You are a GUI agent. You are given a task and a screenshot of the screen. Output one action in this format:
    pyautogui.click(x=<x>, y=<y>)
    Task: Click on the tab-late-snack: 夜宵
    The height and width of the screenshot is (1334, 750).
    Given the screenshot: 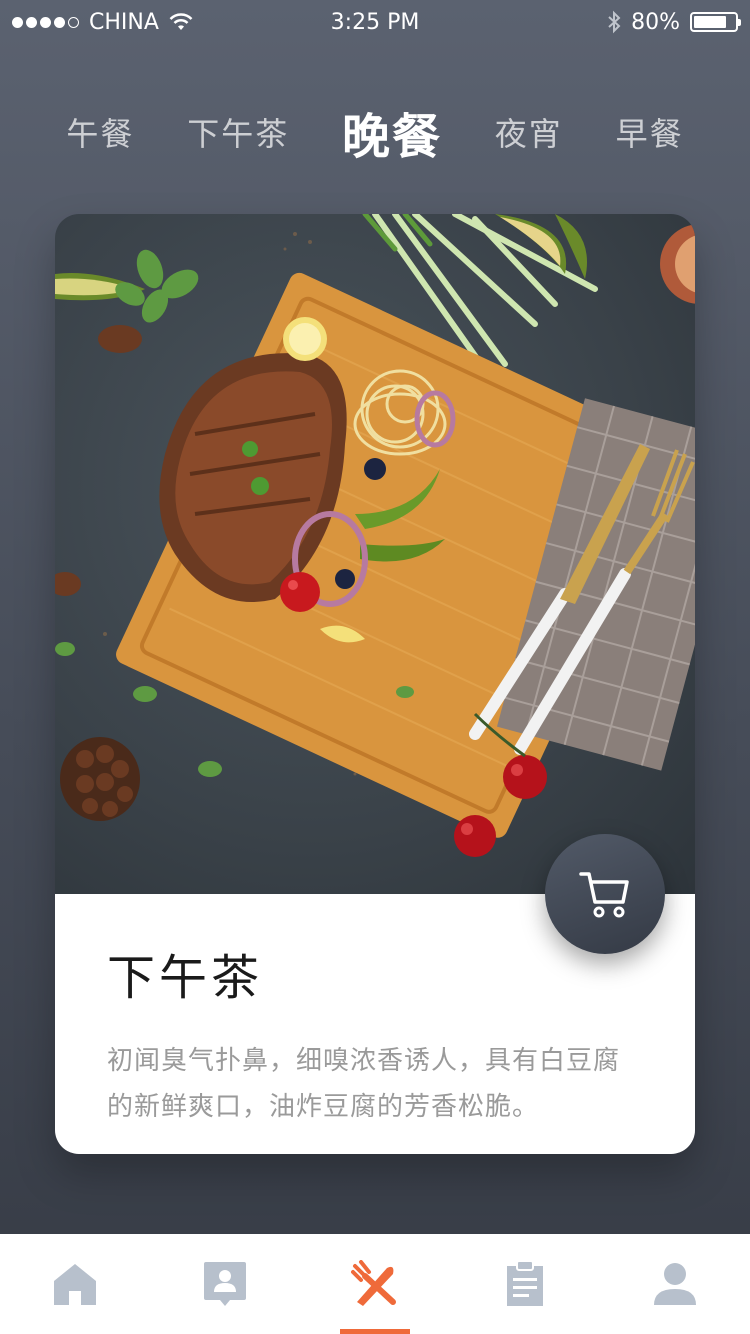 What is the action you would take?
    pyautogui.click(x=529, y=132)
    